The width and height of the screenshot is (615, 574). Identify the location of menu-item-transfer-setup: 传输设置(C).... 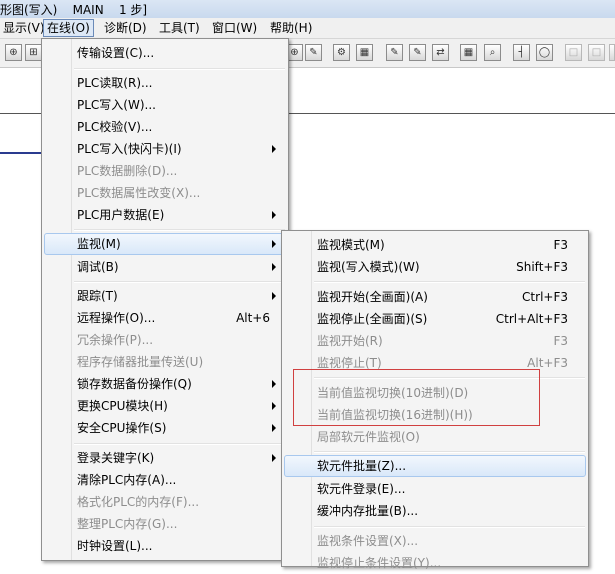
(165, 53).